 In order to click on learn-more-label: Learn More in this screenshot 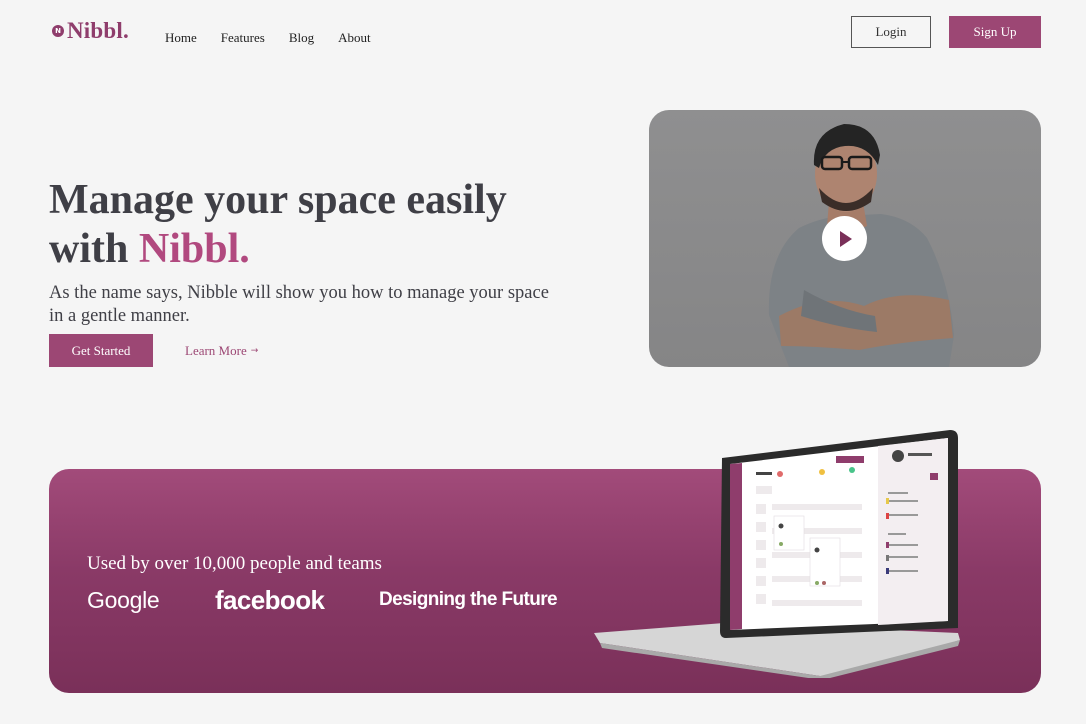, I will do `click(216, 350)`.